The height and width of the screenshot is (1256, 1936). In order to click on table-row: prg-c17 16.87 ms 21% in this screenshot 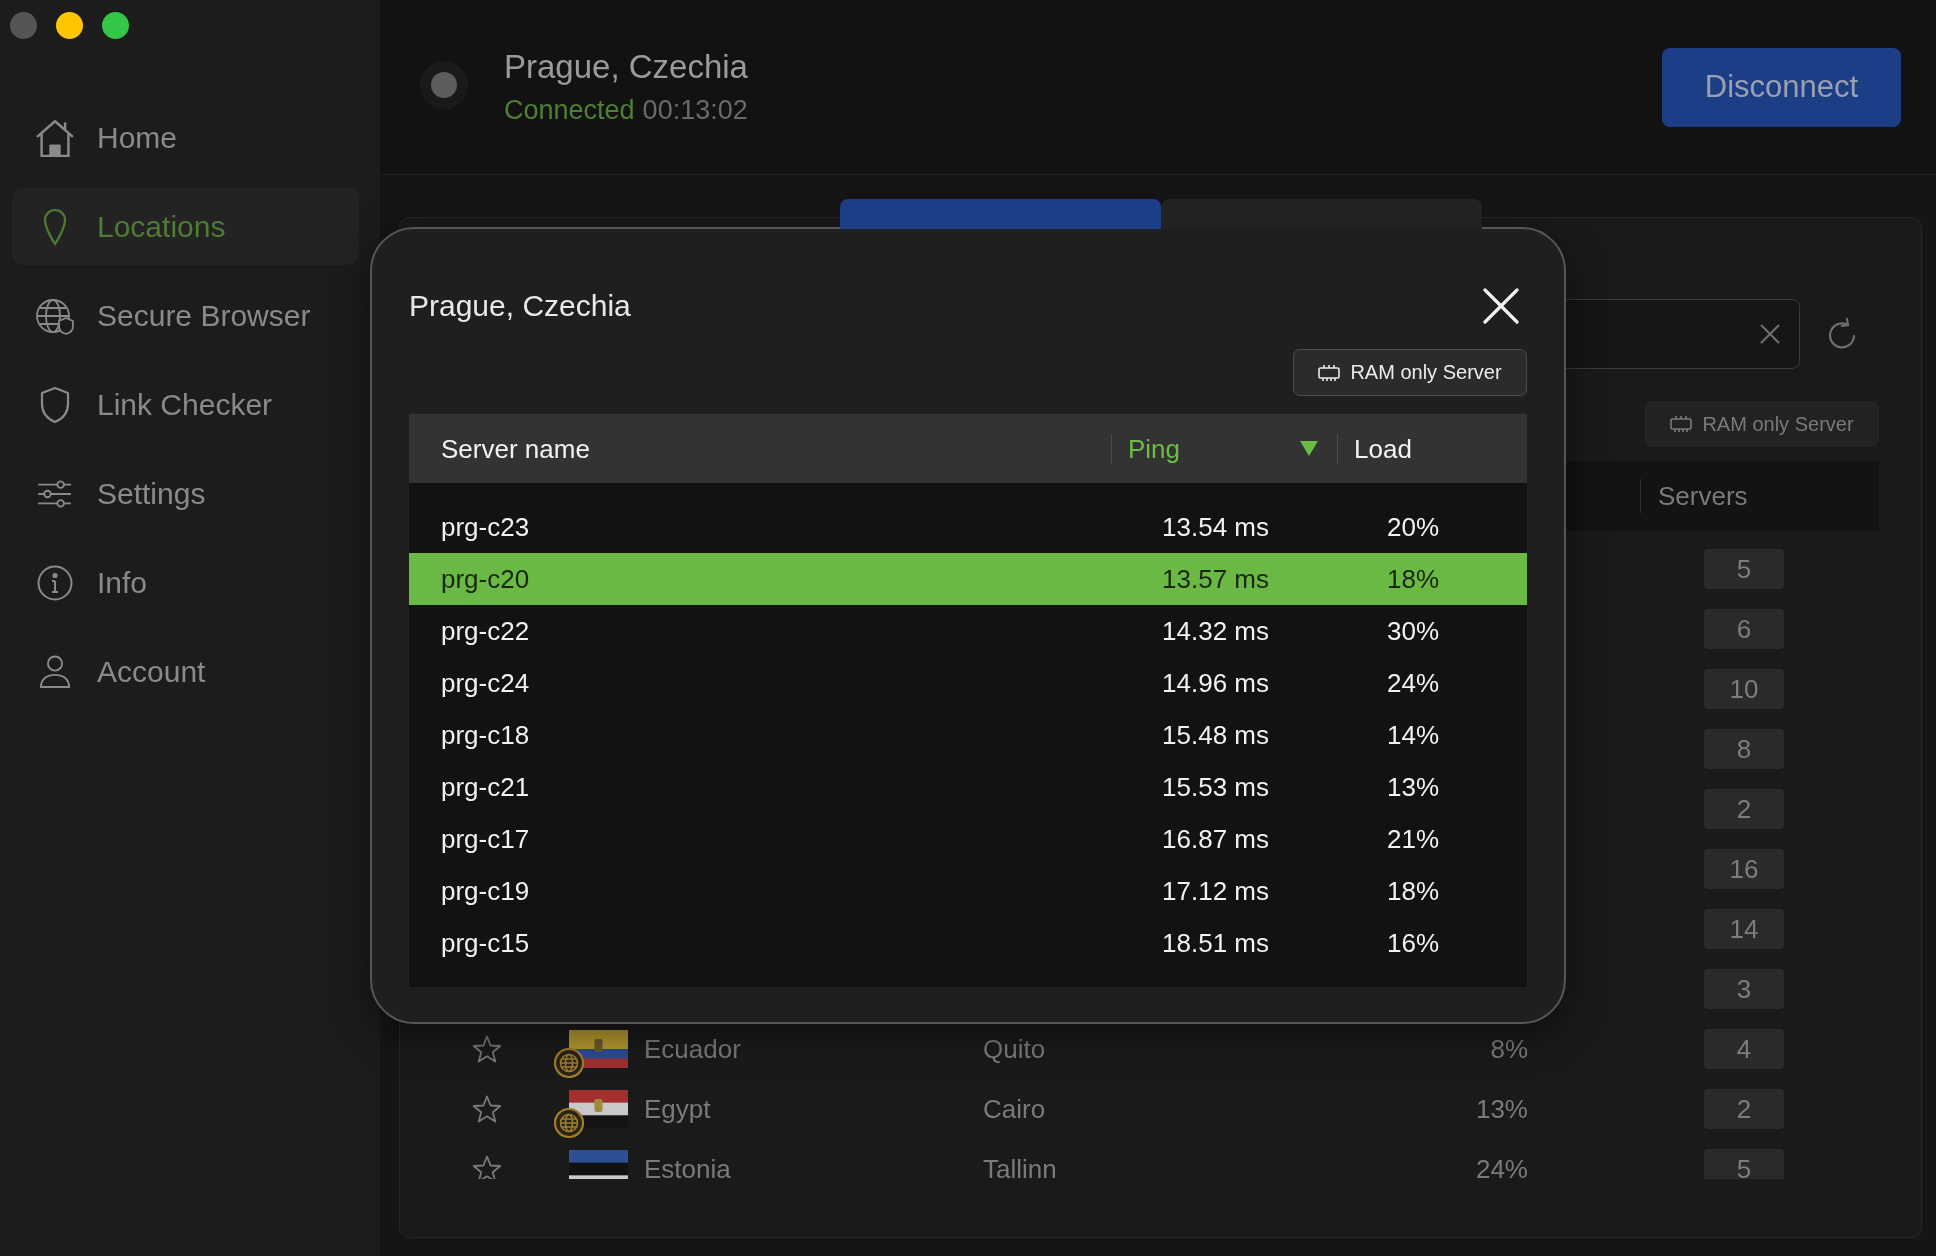, I will do `click(968, 839)`.